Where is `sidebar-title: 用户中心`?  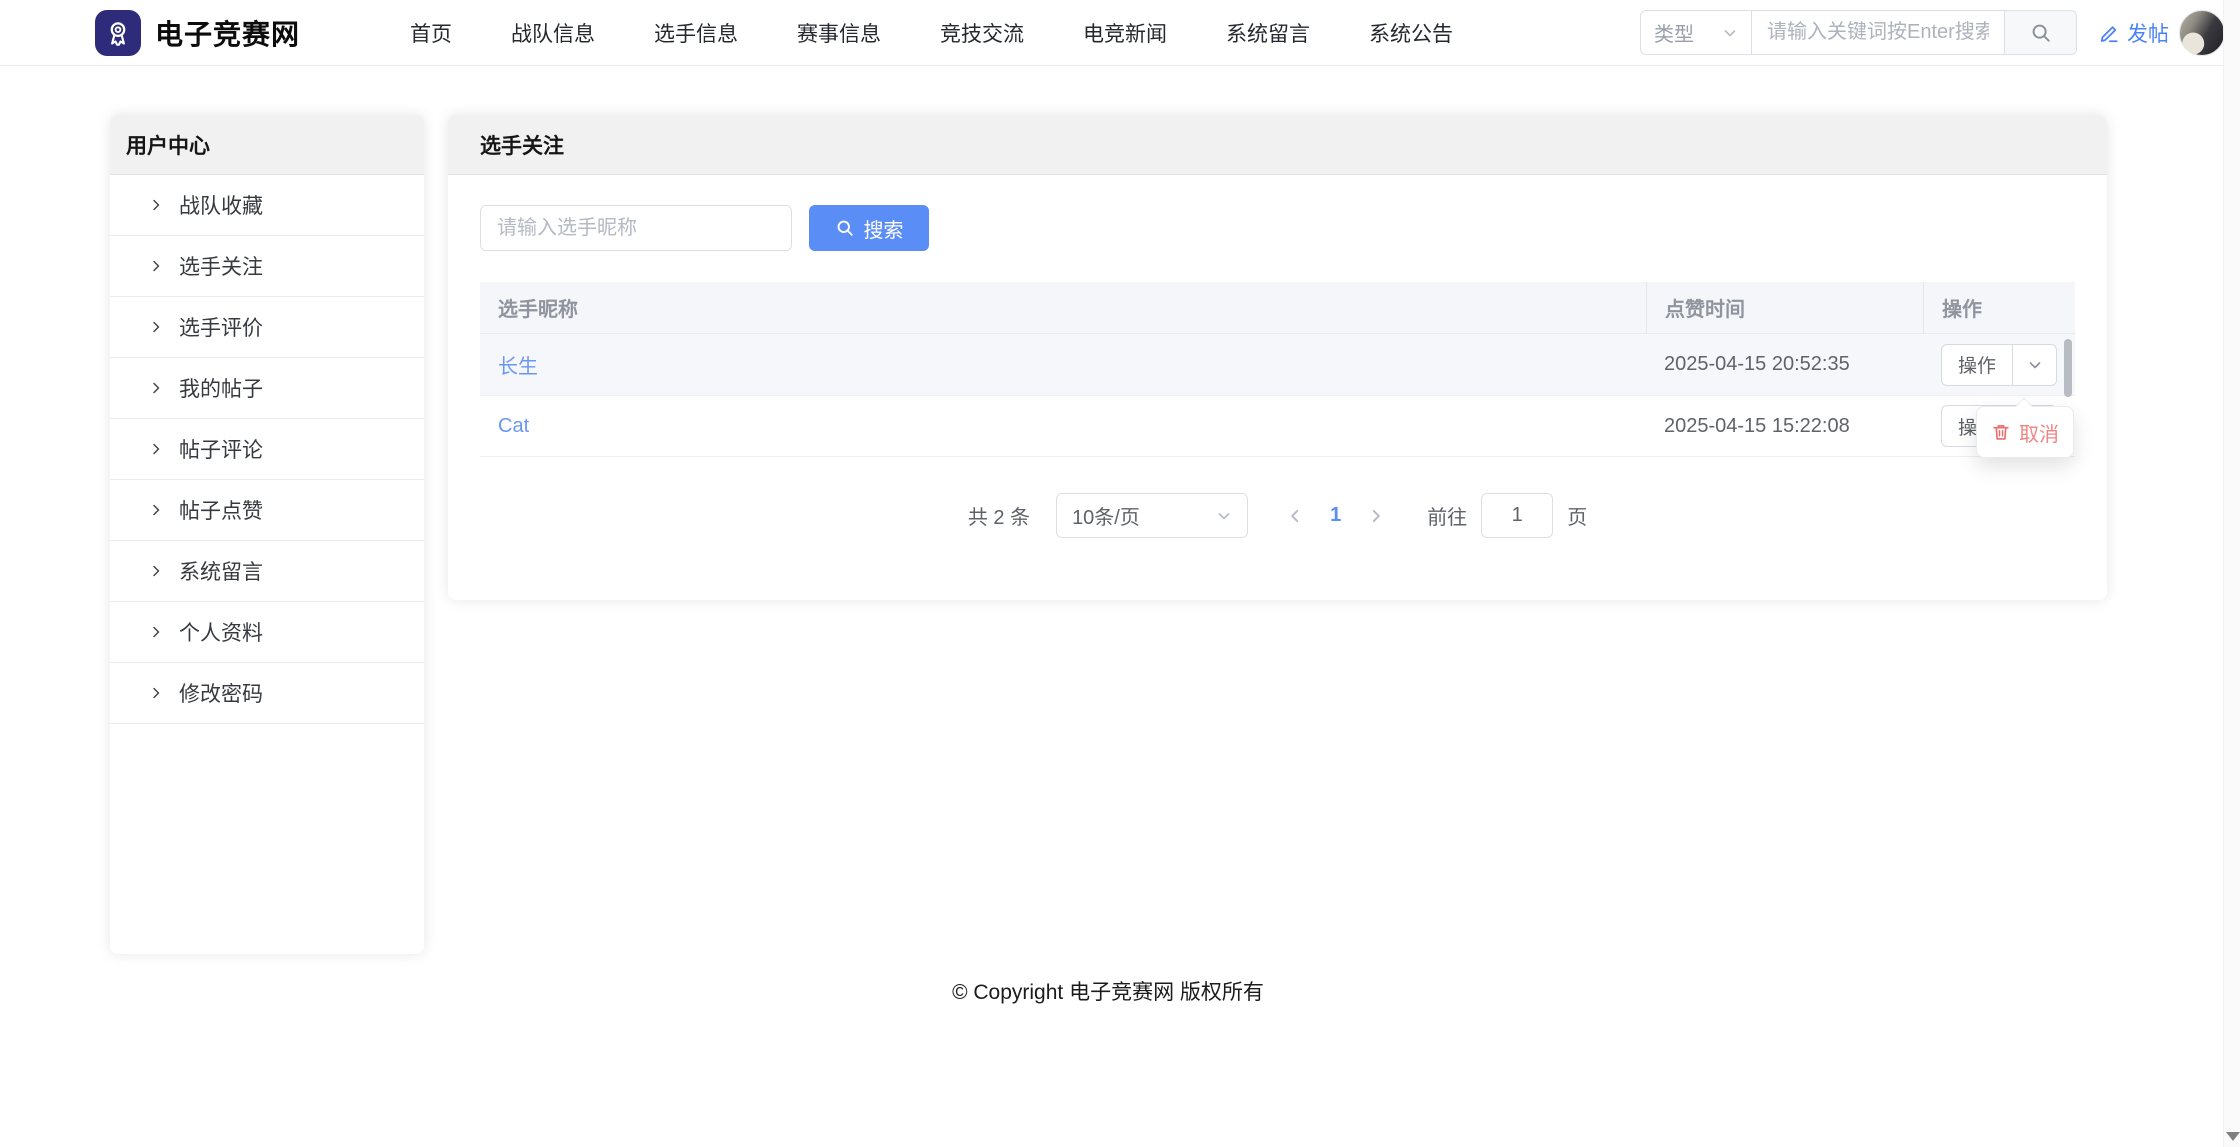
sidebar-title: 用户中心 is located at coordinates (267, 145).